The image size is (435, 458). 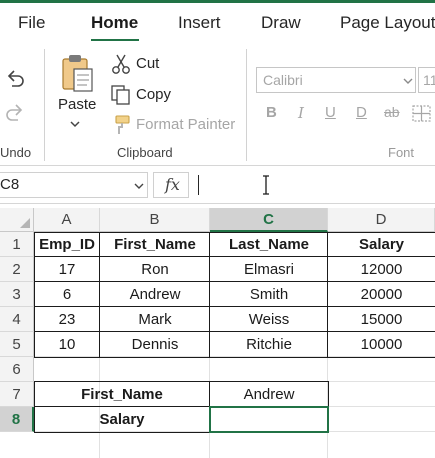 What do you see at coordinates (17, 319) in the screenshot?
I see `row-header-4: 4` at bounding box center [17, 319].